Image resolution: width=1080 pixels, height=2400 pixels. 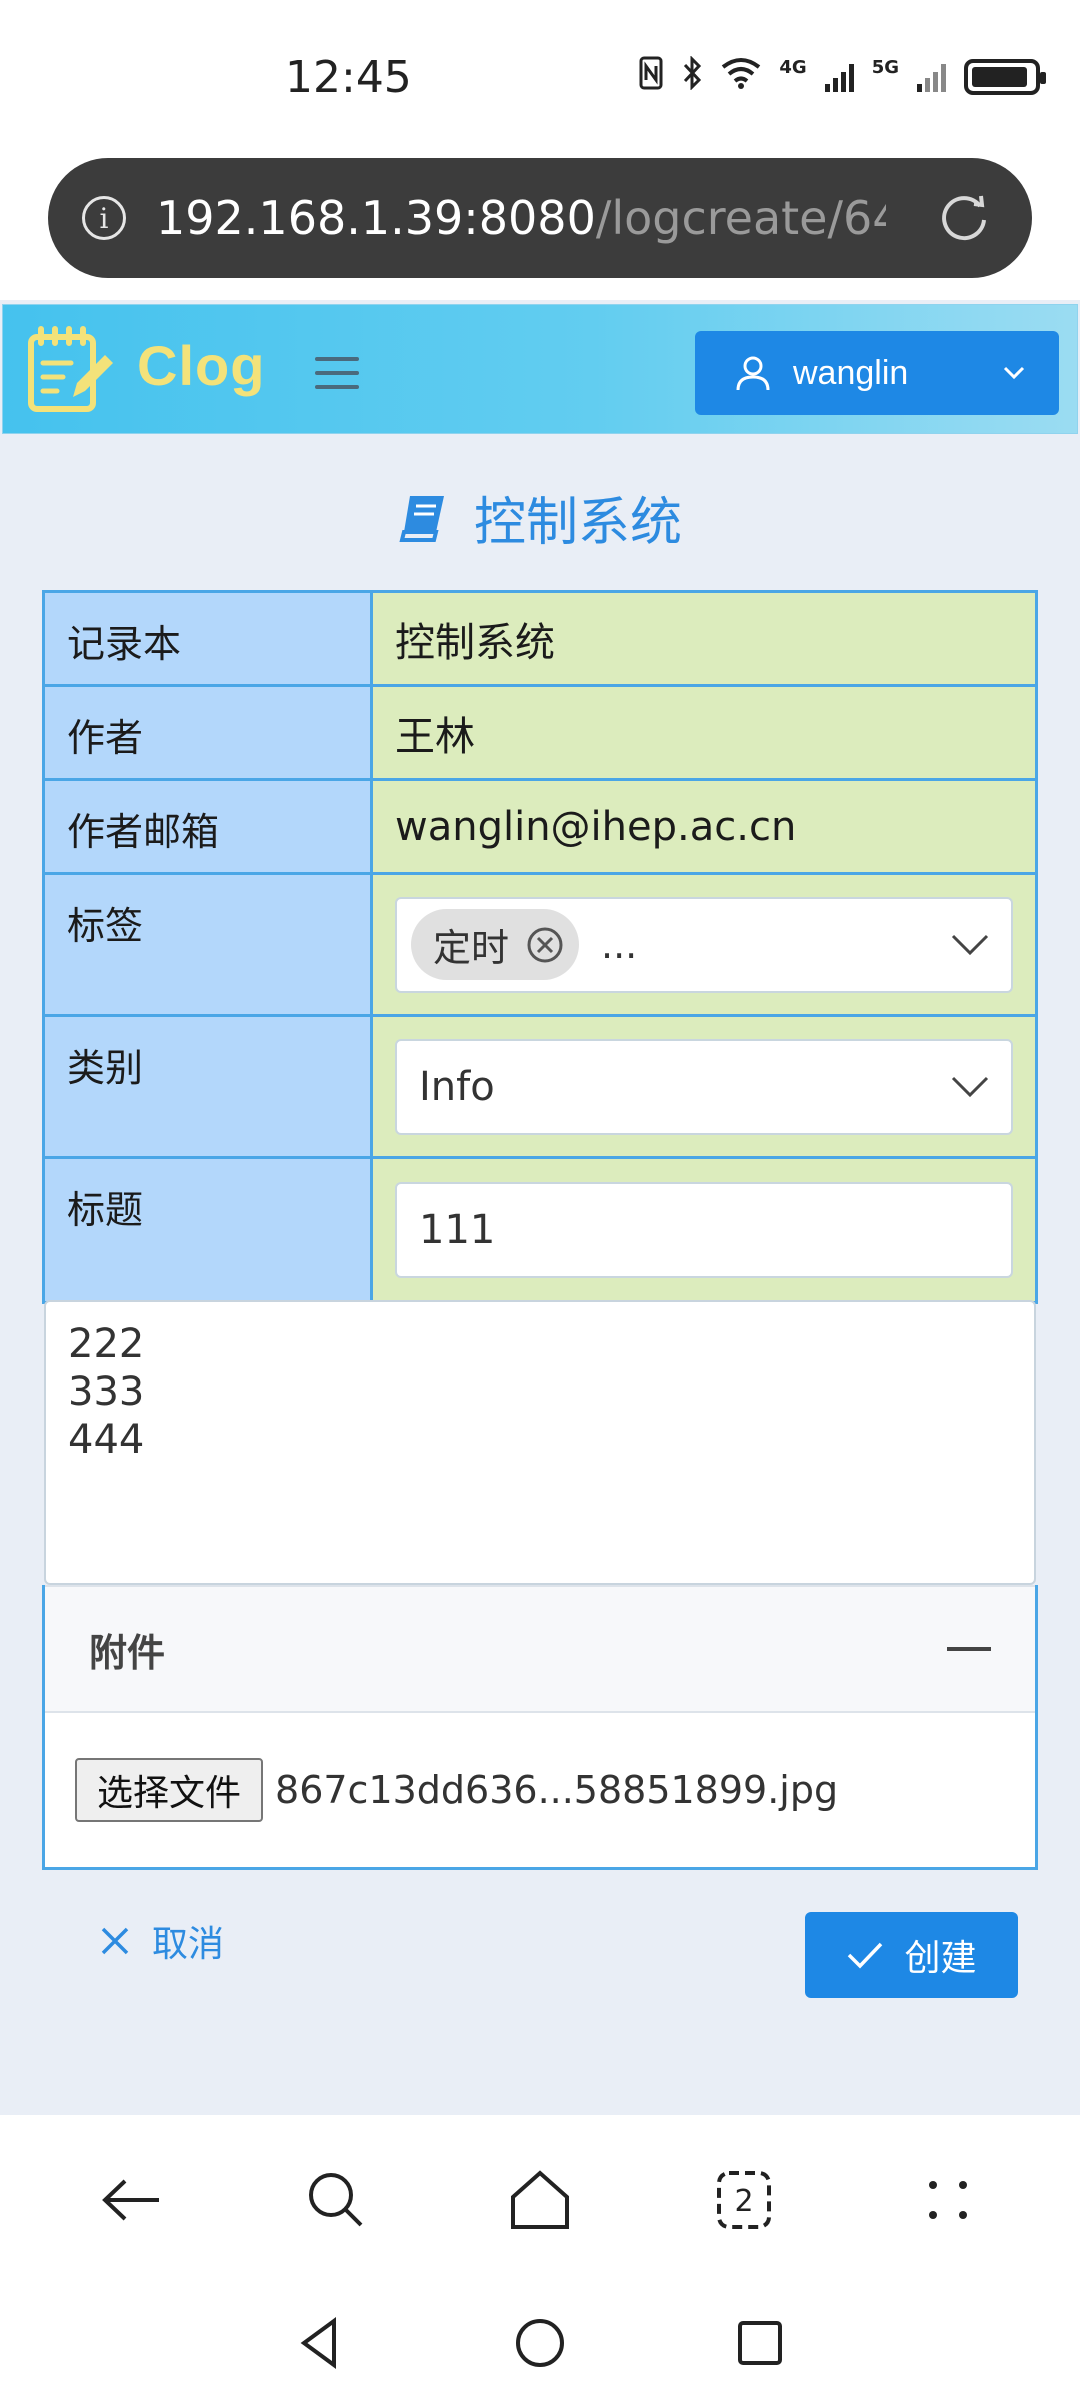 I want to click on more-icon, so click(x=948, y=2200).